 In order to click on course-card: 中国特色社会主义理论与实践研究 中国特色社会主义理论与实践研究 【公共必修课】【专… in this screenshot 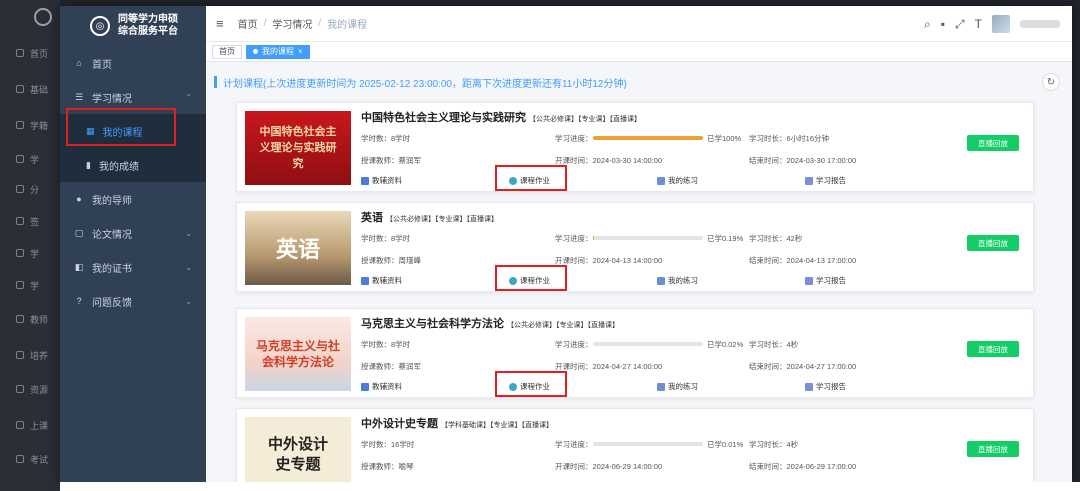, I will do `click(635, 147)`.